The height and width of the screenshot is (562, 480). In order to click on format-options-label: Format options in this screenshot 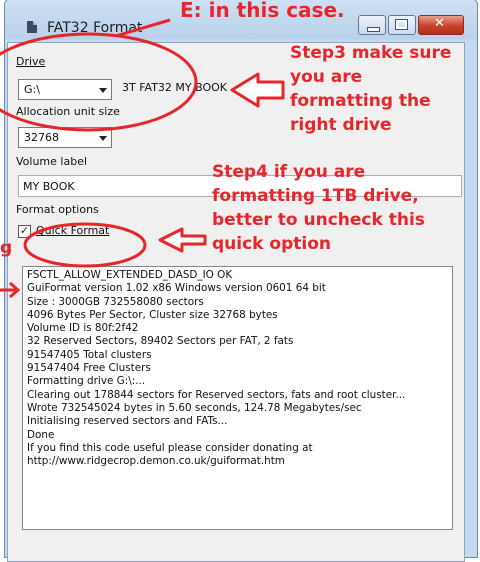, I will do `click(57, 209)`.